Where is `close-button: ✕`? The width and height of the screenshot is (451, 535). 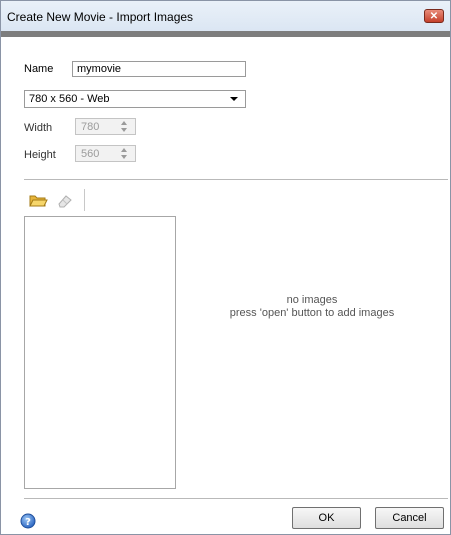 close-button: ✕ is located at coordinates (434, 16).